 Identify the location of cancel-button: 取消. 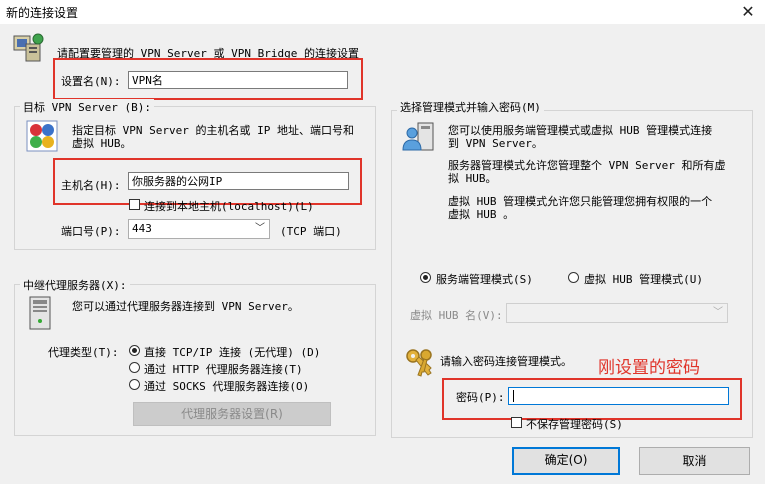
(694, 461).